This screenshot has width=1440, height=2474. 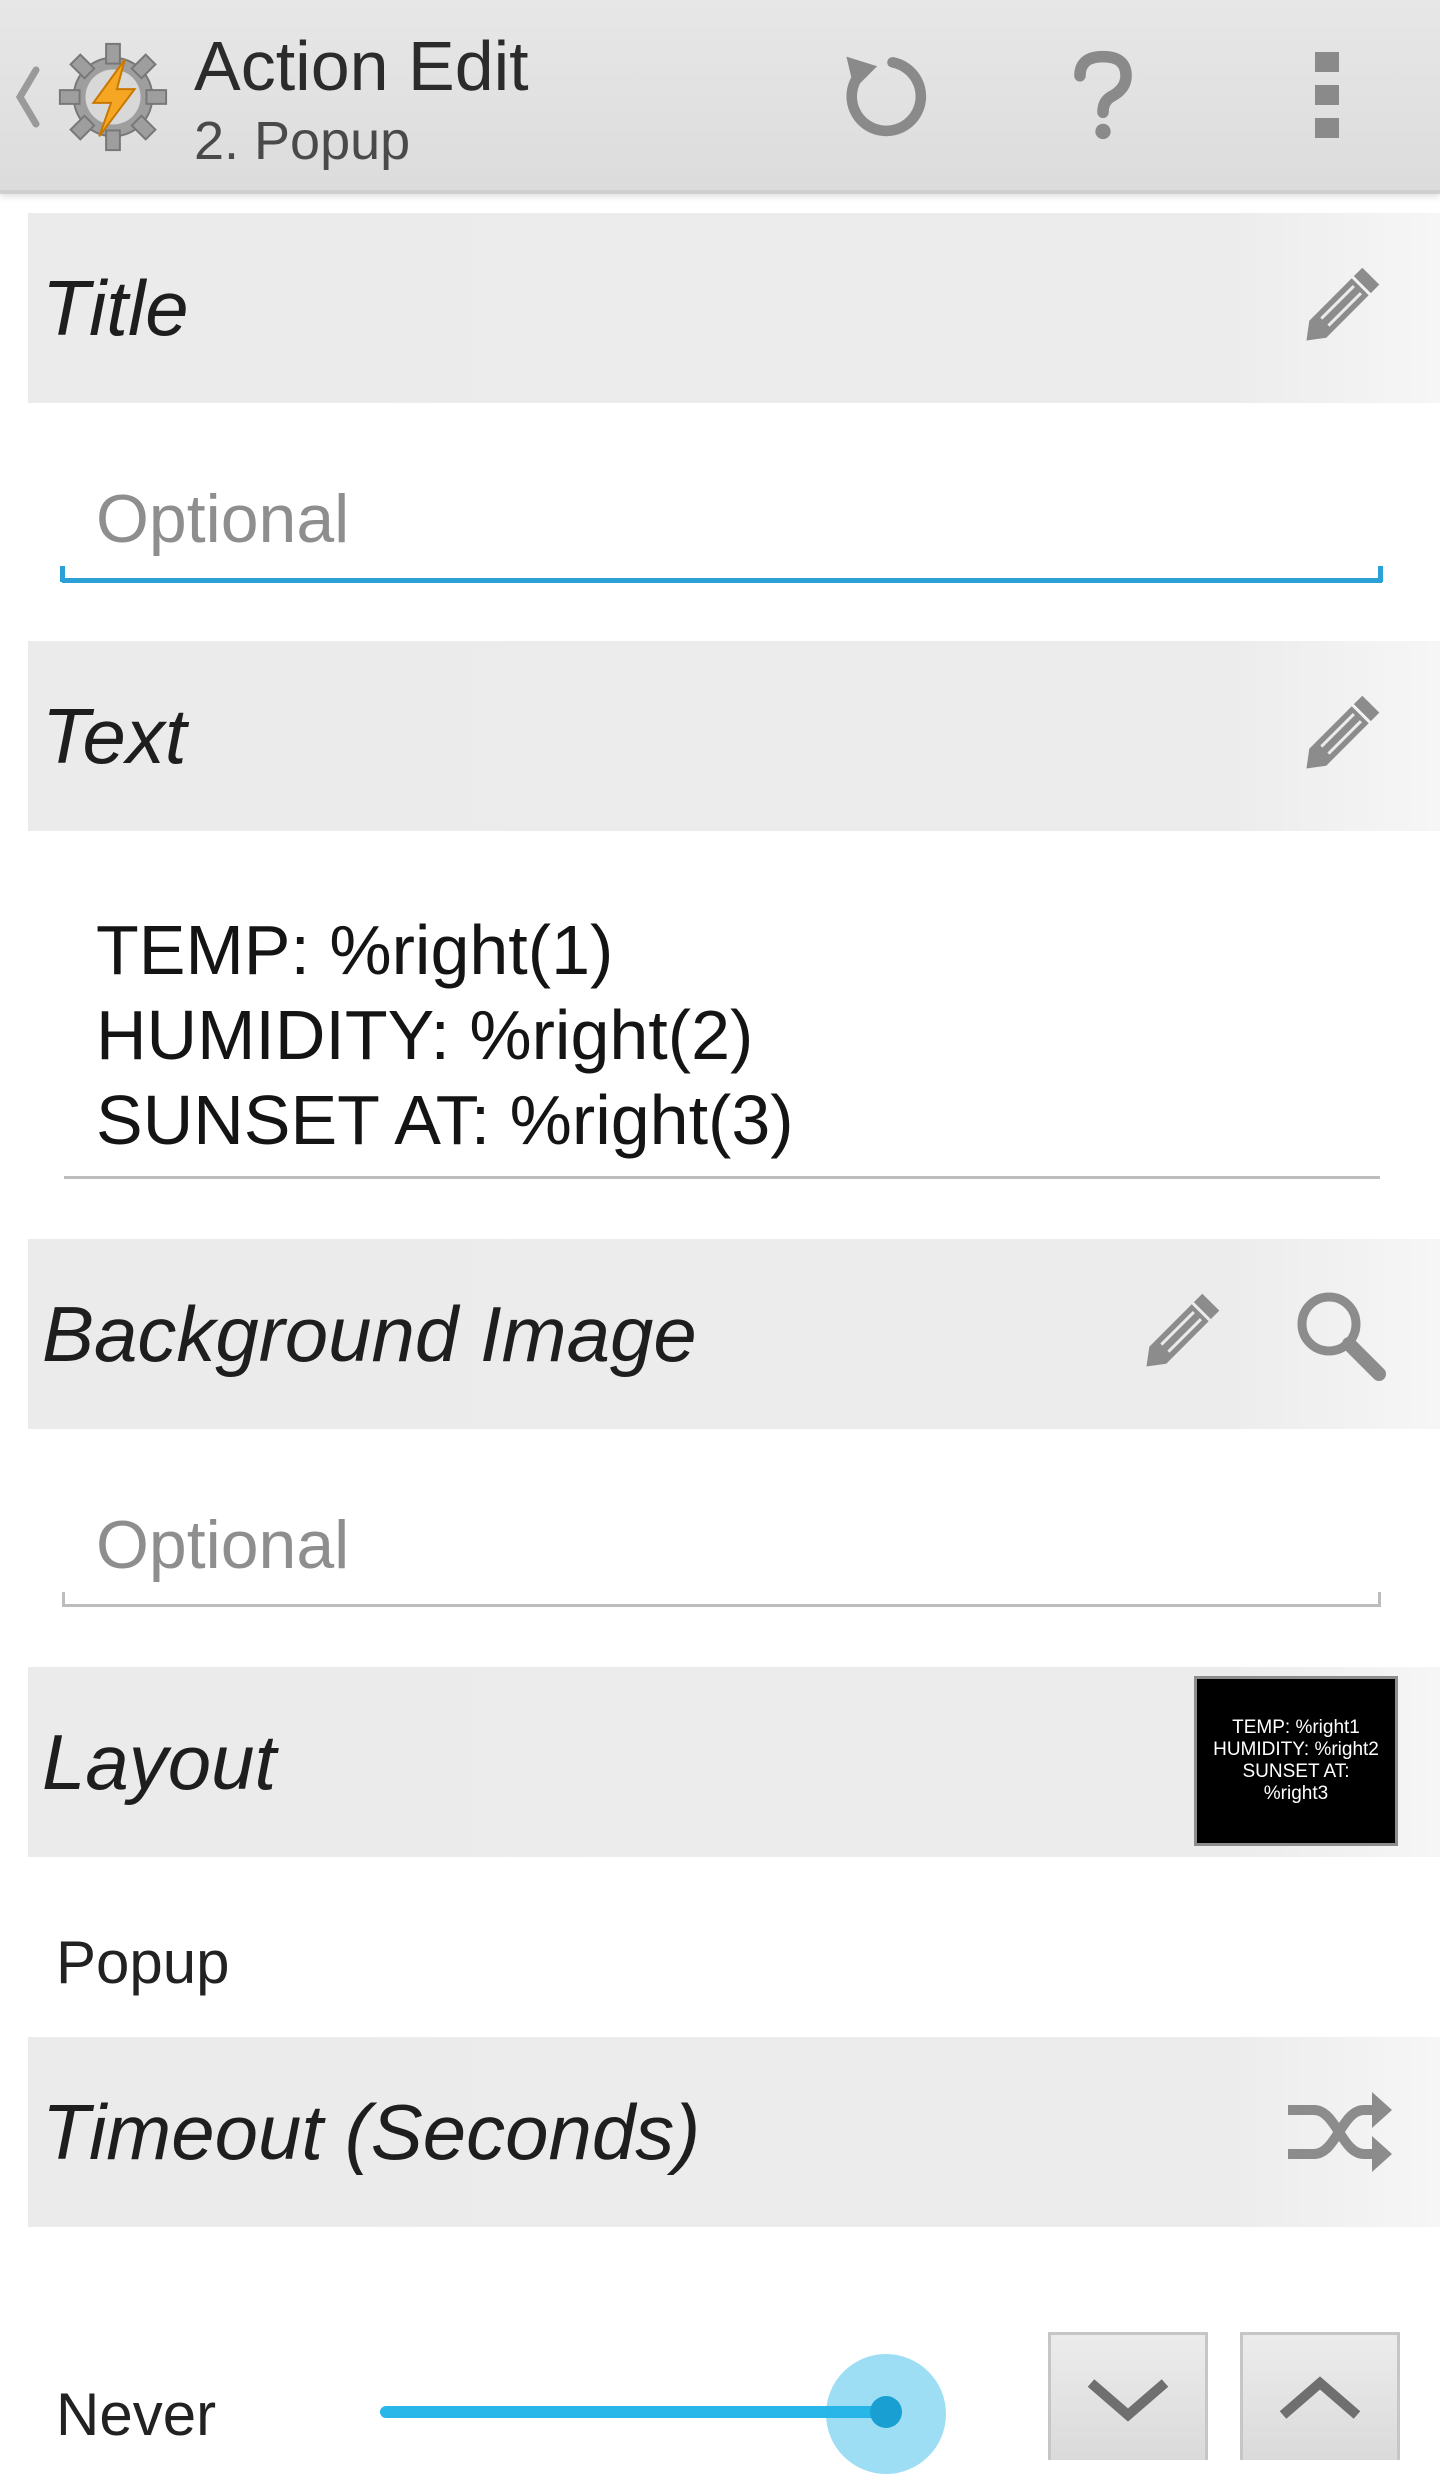 I want to click on chevron-left-icon, so click(x=27, y=97).